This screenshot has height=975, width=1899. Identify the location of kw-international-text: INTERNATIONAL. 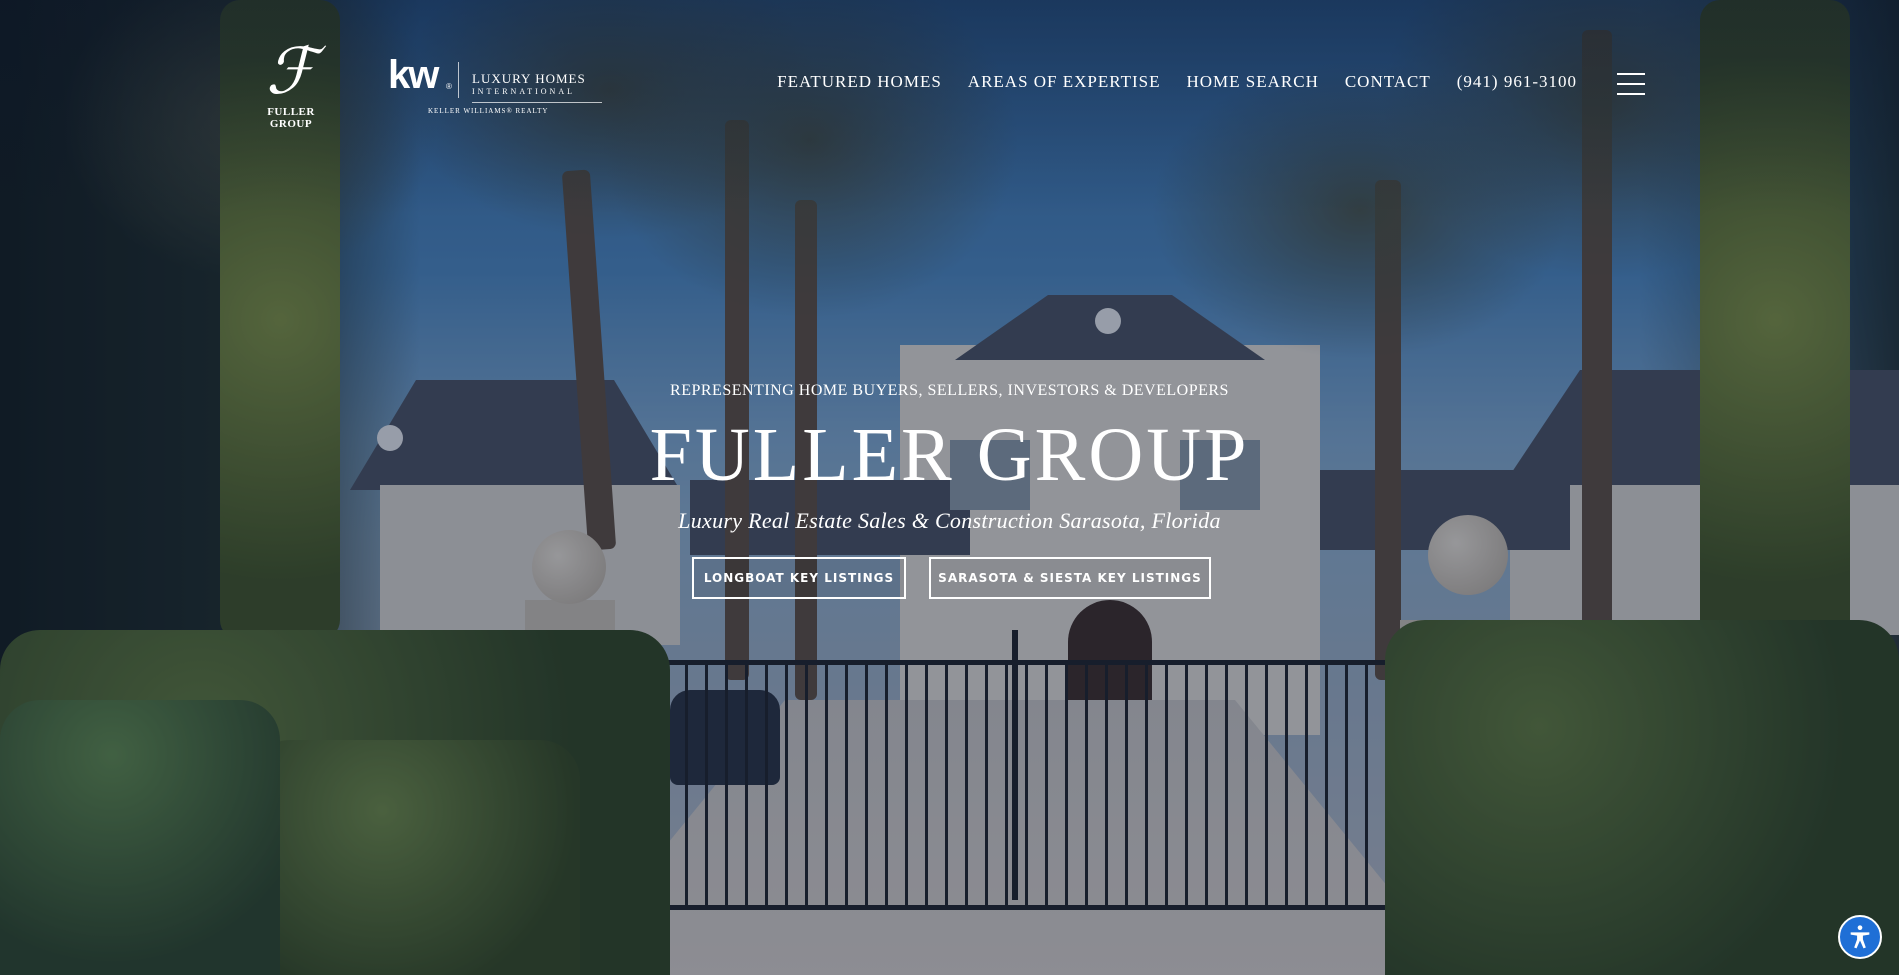
(523, 91).